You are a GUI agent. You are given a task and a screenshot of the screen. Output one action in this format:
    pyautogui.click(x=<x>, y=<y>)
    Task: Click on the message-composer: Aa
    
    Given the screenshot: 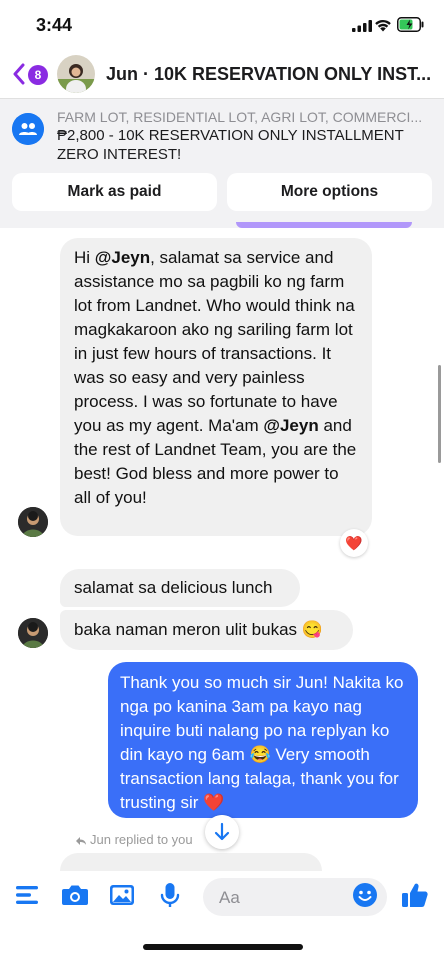 What is the action you would take?
    pyautogui.click(x=222, y=897)
    